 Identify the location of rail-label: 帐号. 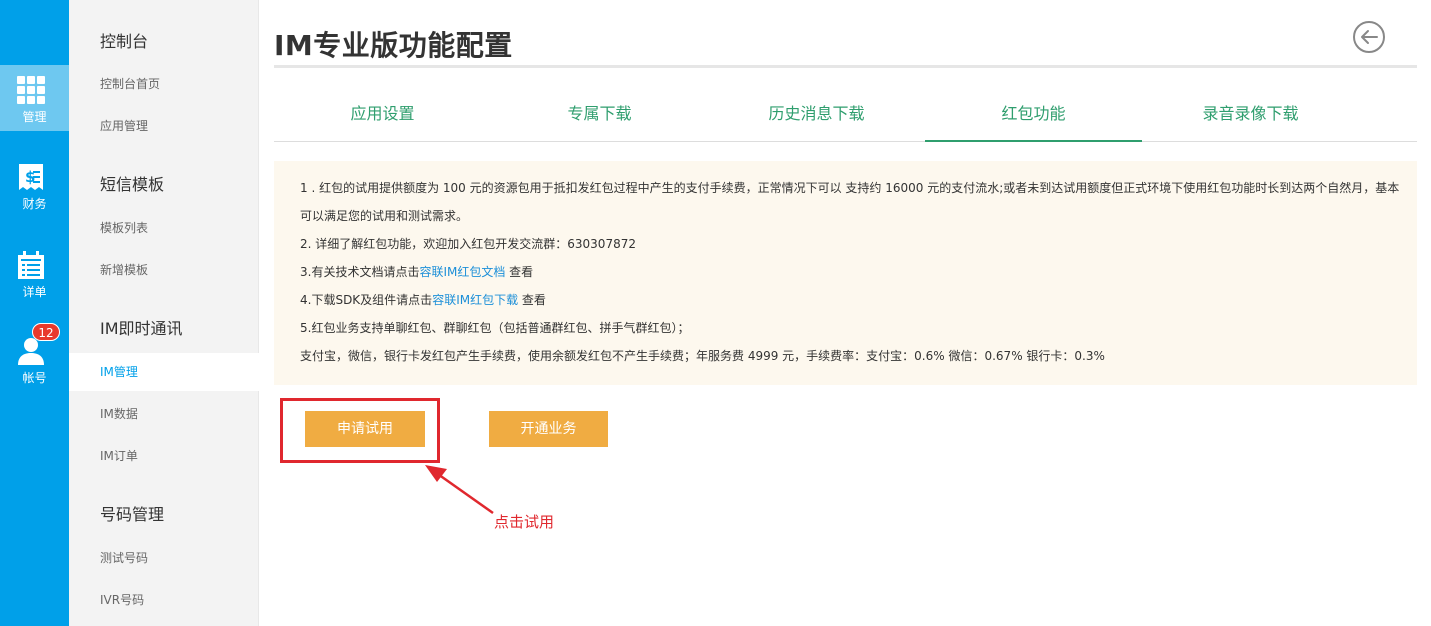
(34, 378).